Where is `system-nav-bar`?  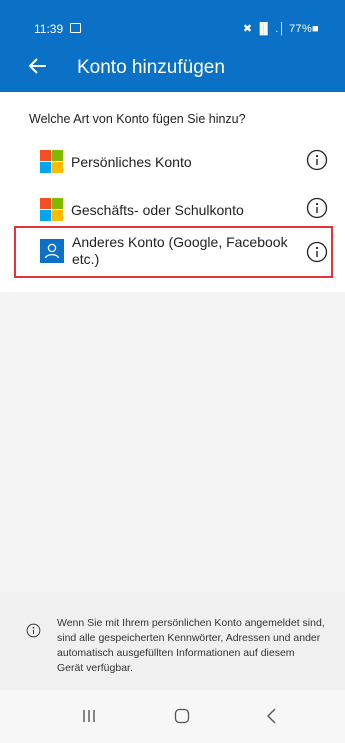
system-nav-bar is located at coordinates (172, 716).